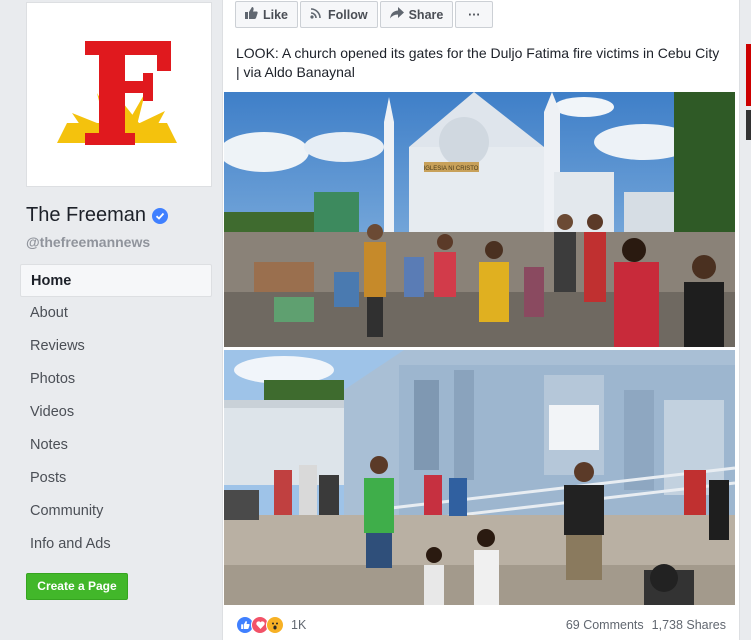 The height and width of the screenshot is (640, 751). I want to click on follow-icon, so click(316, 14).